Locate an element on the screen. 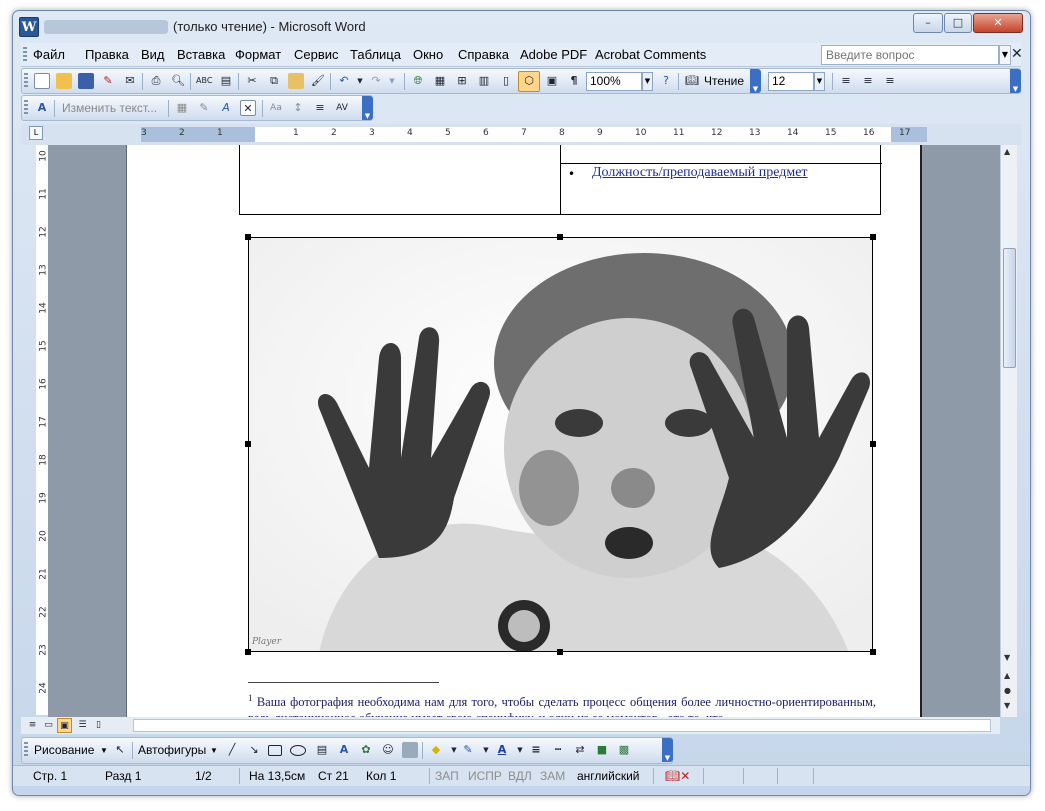 The image size is (1045, 811). wordart-toolbar-chevron: ▼ is located at coordinates (367, 108).